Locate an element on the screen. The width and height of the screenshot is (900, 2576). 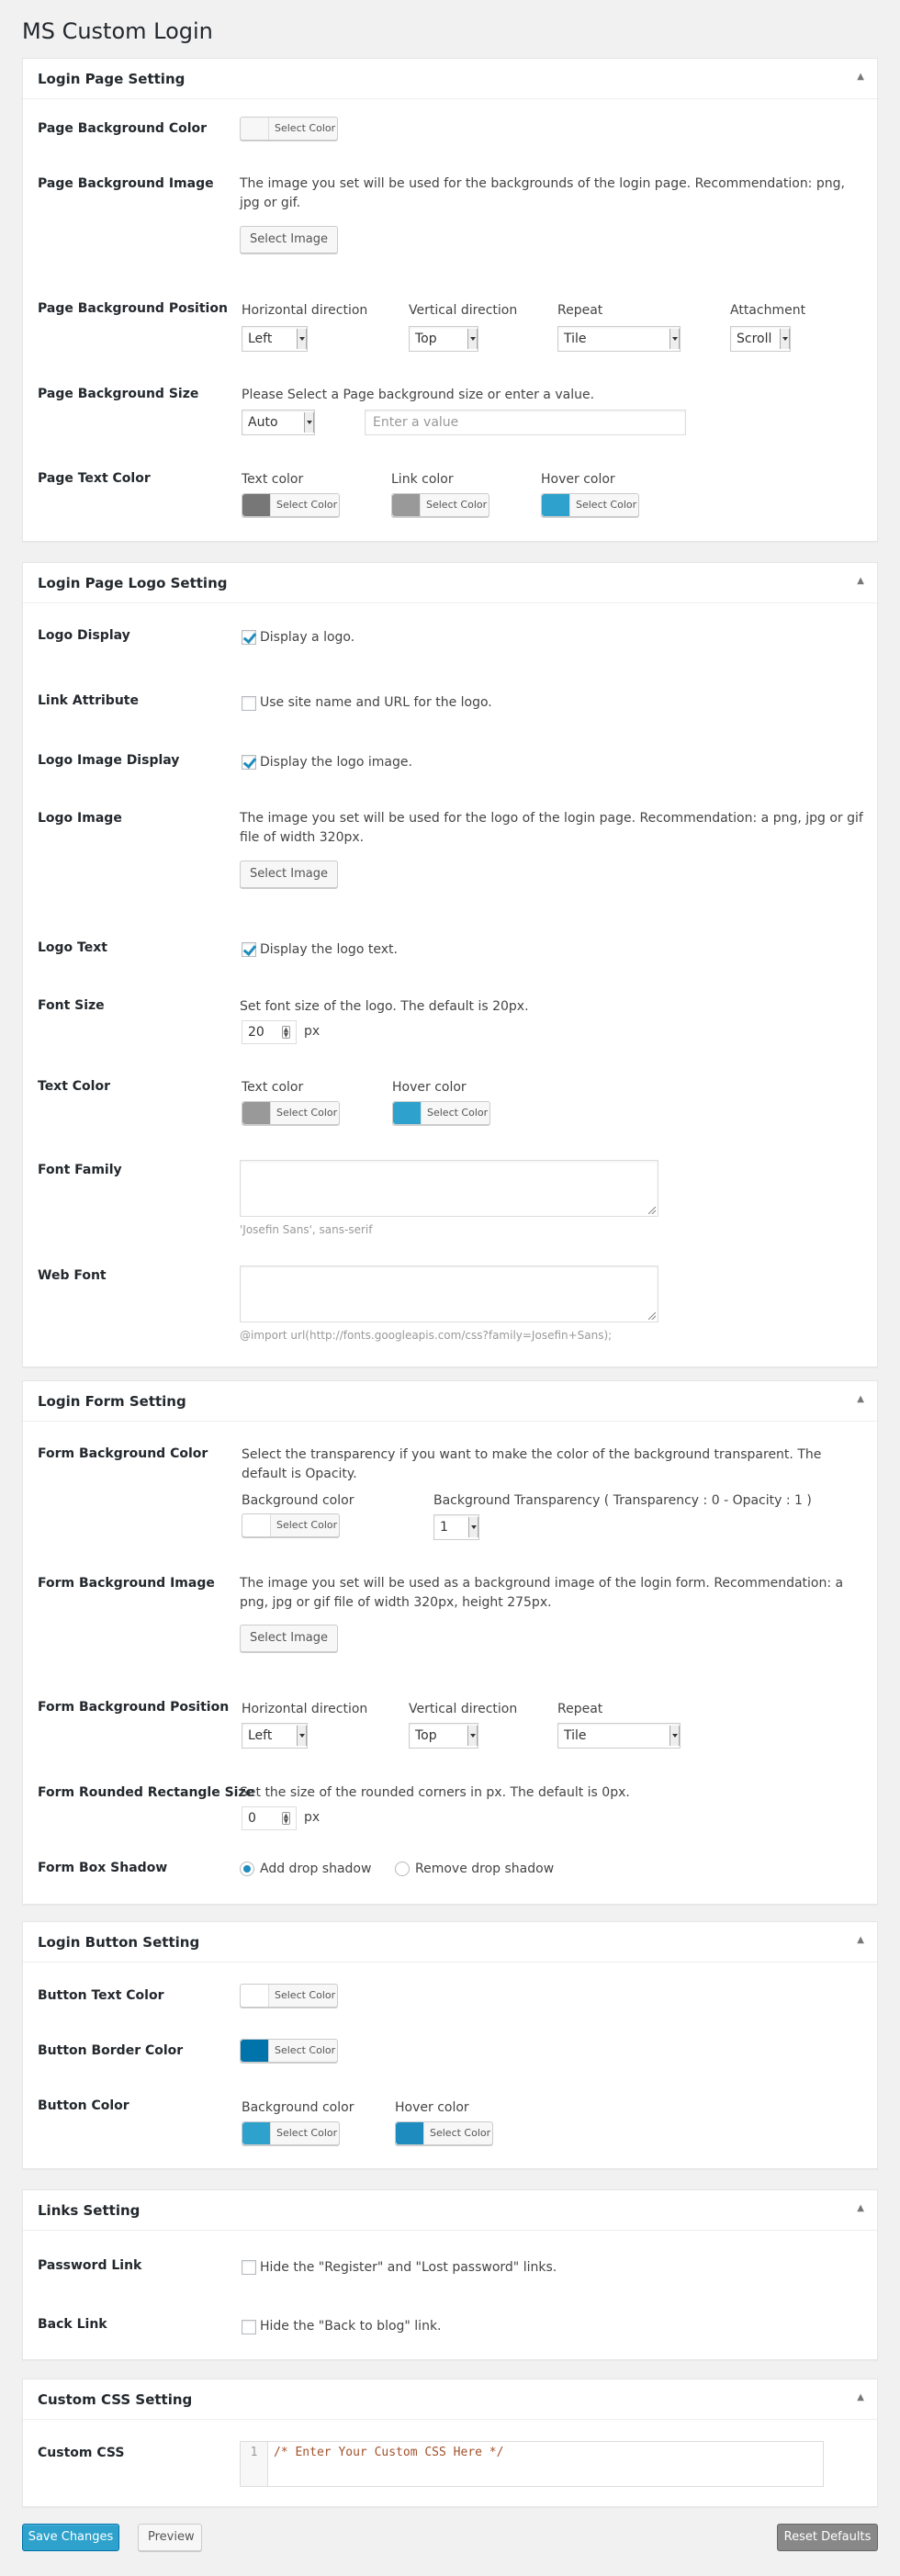
label-form-shadow: Form Box Shadow is located at coordinates (103, 1868).